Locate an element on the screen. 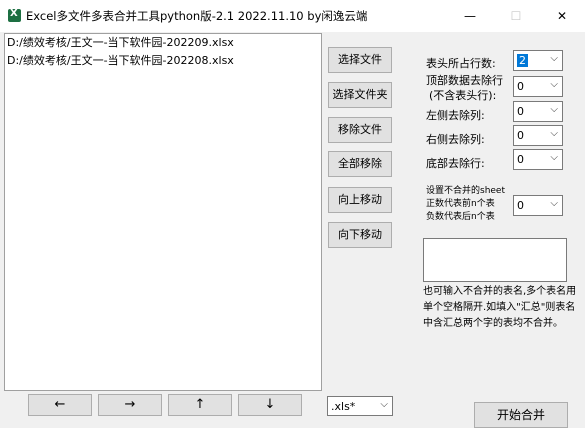 Image resolution: width=585 pixels, height=428 pixels. right-arrow-button: → is located at coordinates (130, 405).